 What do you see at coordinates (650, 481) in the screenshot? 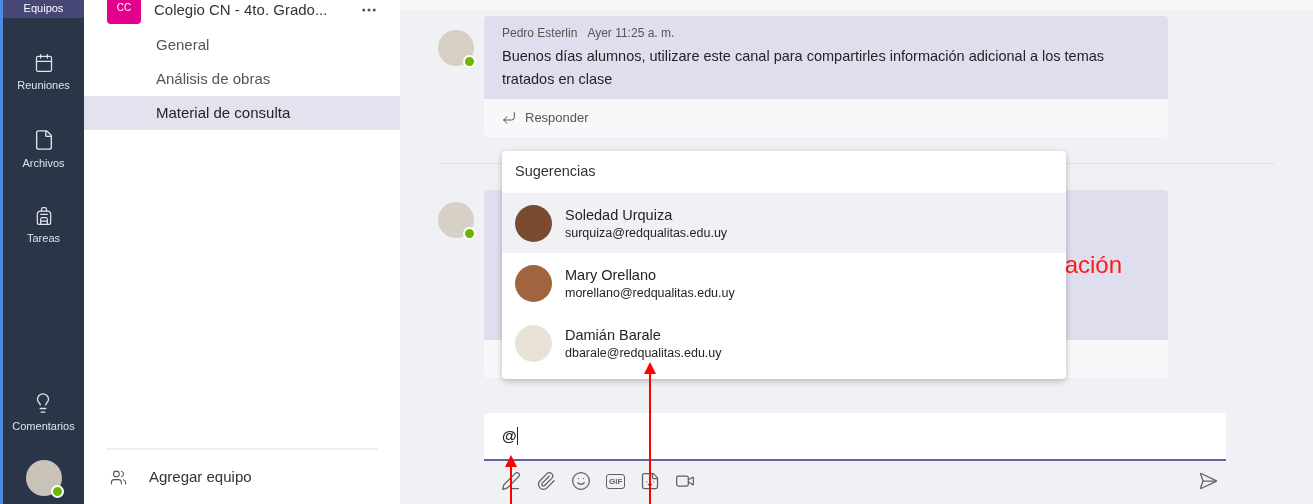
I see `sticker-icon` at bounding box center [650, 481].